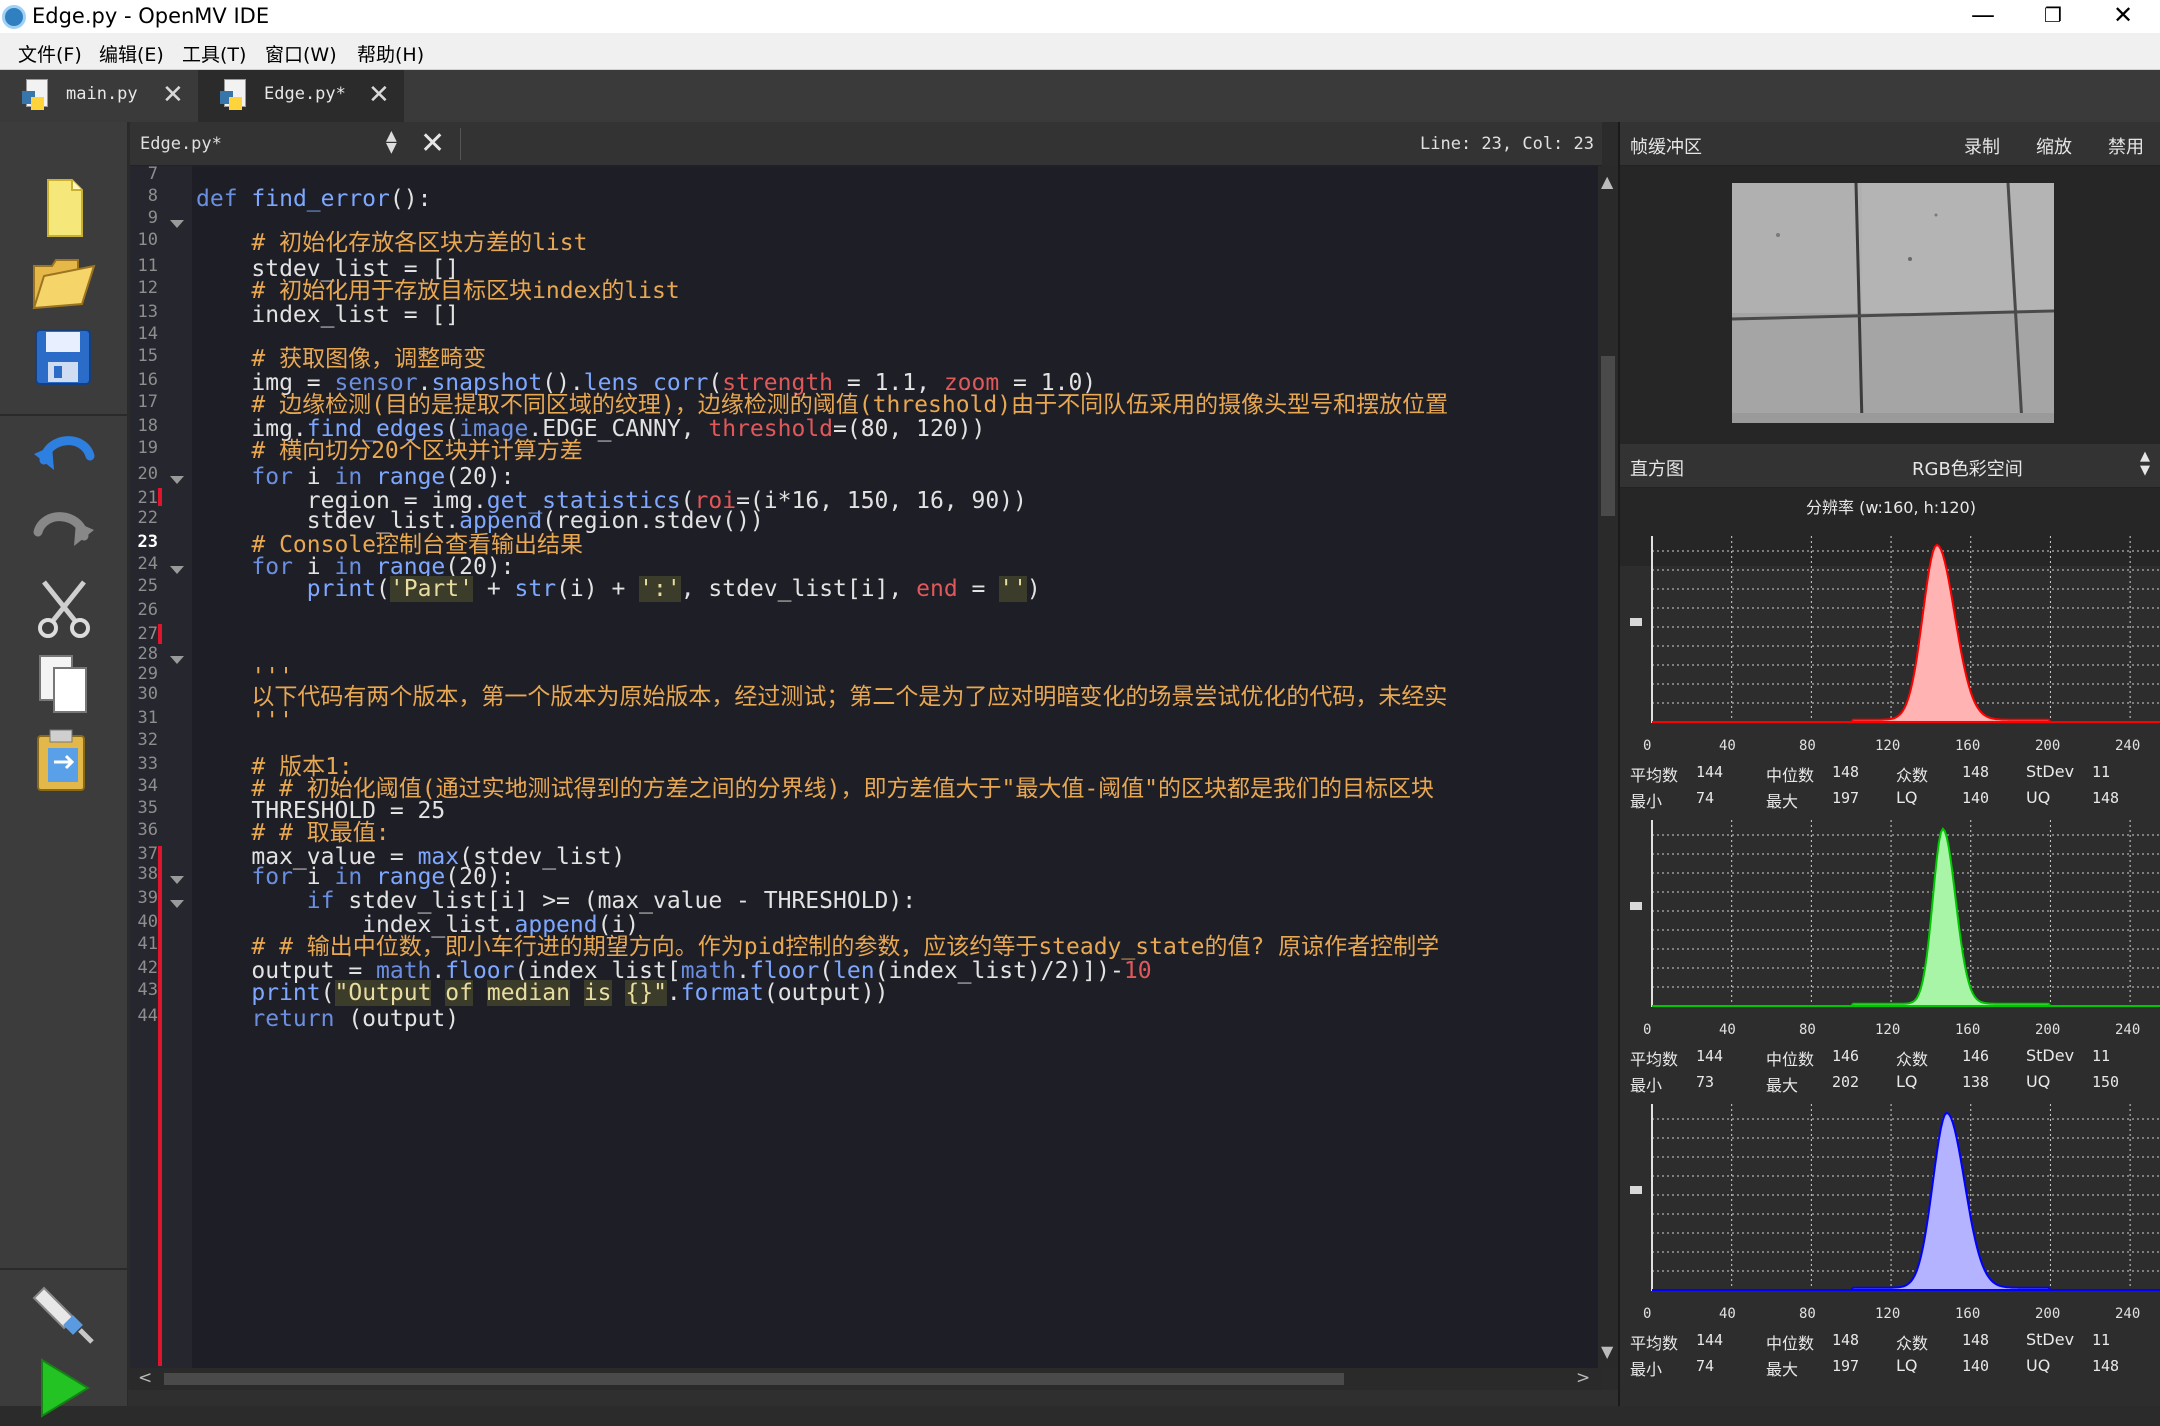 This screenshot has width=2160, height=1426. Describe the element at coordinates (64, 1269) in the screenshot. I see `toolbar-separator` at that location.